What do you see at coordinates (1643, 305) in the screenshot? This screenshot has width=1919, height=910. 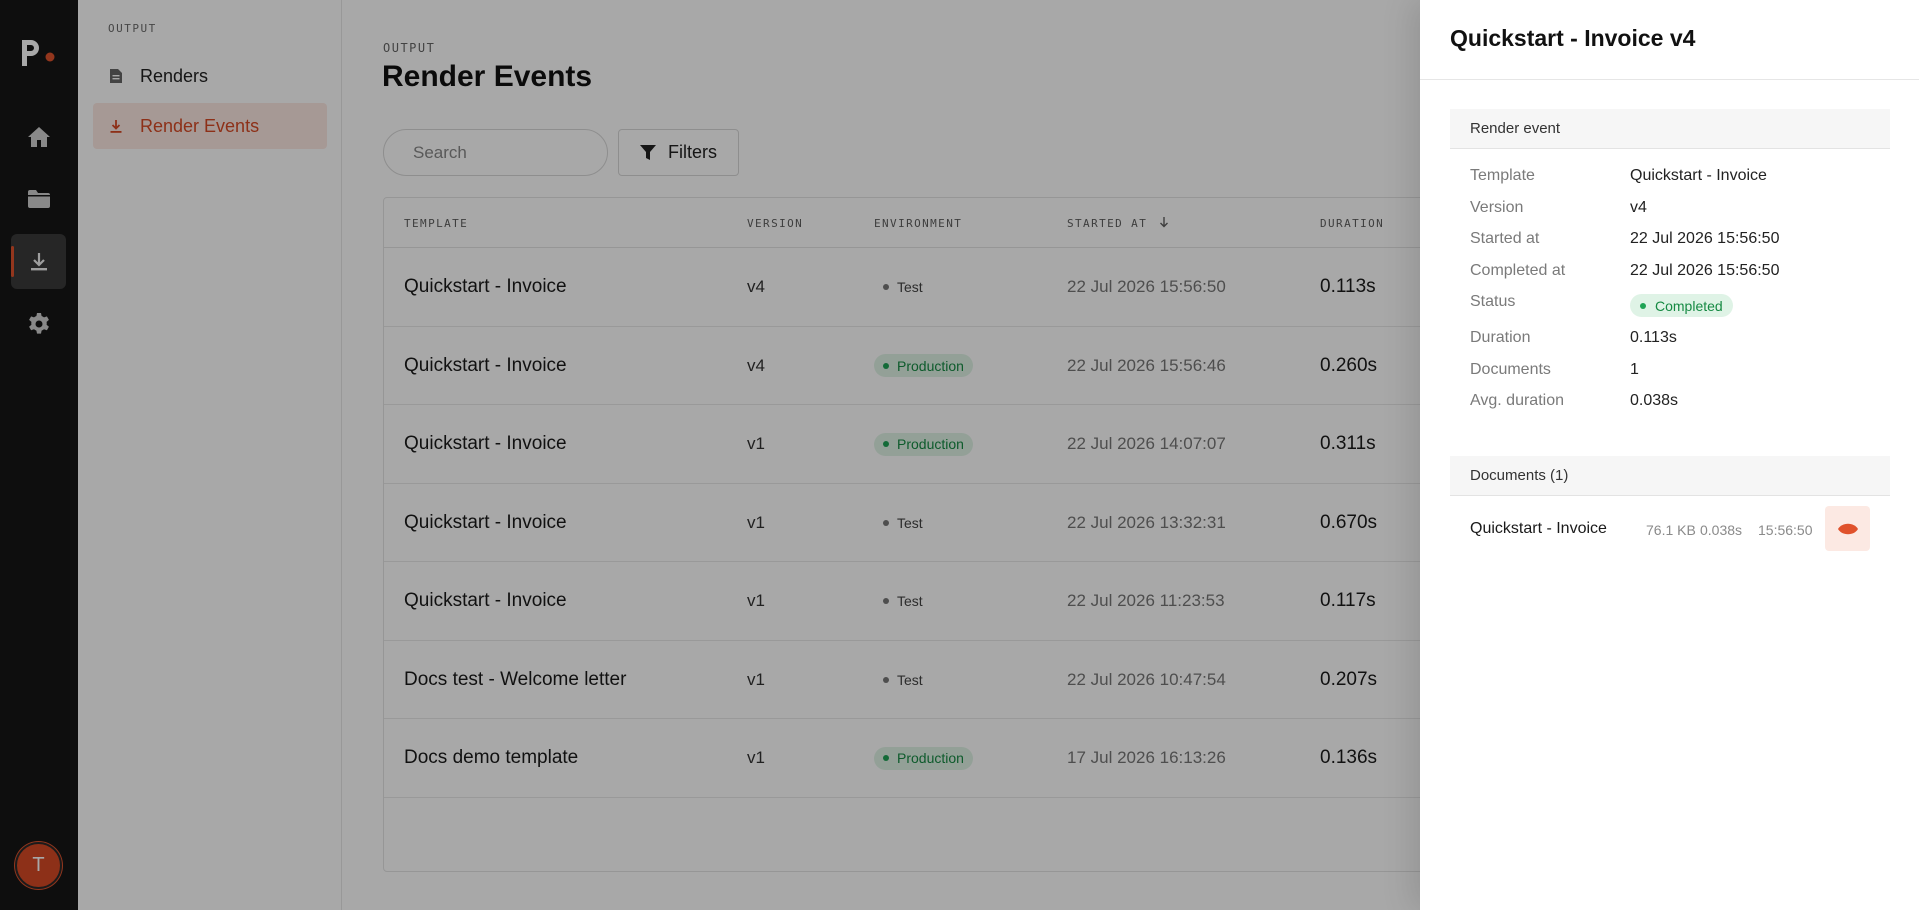 I see `status-dot` at bounding box center [1643, 305].